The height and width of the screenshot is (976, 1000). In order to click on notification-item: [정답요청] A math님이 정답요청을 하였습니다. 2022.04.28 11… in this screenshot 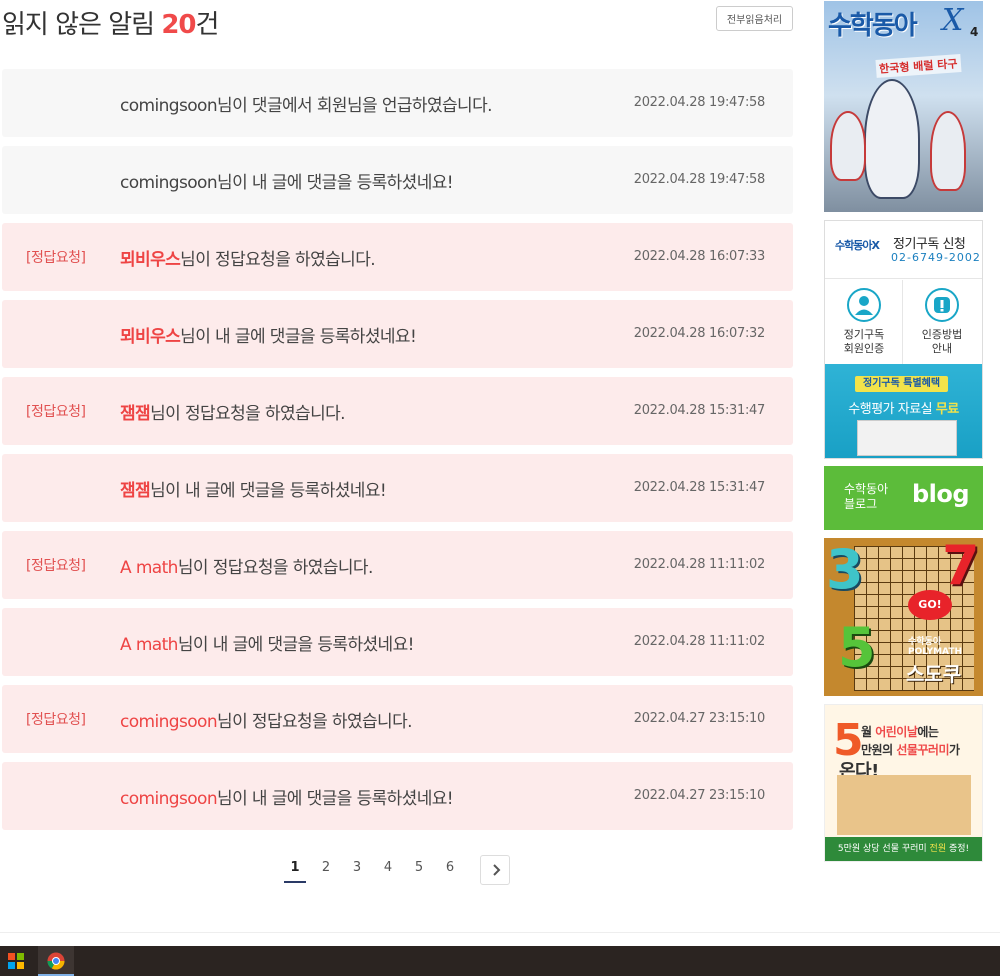, I will do `click(397, 565)`.